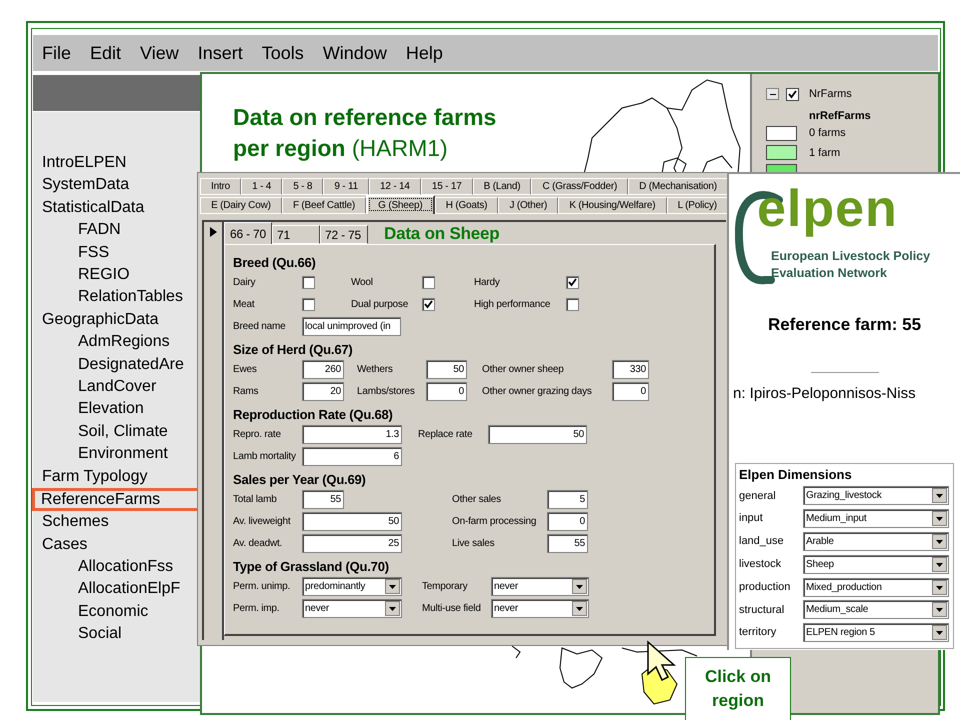 This screenshot has width=960, height=720. I want to click on row-selector-icon, so click(213, 232).